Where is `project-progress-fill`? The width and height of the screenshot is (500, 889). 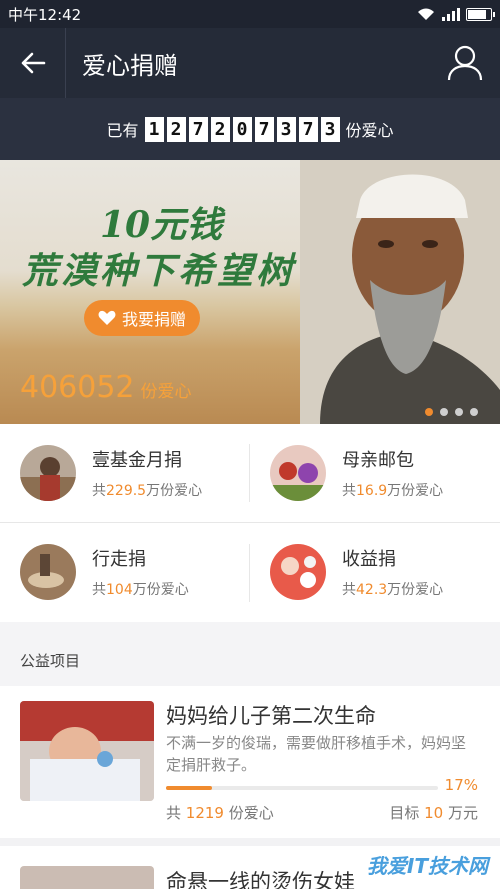 project-progress-fill is located at coordinates (189, 788).